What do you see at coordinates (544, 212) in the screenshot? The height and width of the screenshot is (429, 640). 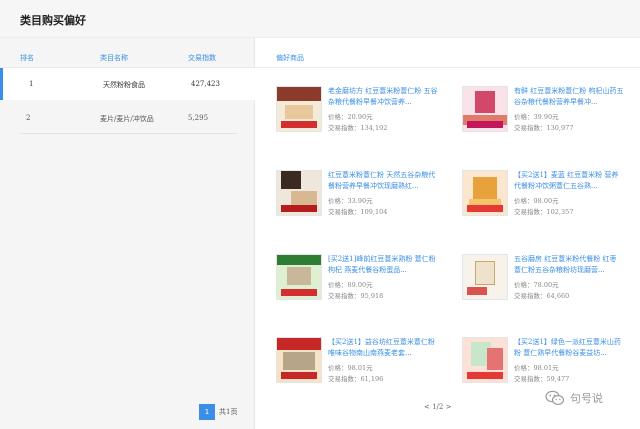 I see `product-trade-index: 交易指数：102,357` at bounding box center [544, 212].